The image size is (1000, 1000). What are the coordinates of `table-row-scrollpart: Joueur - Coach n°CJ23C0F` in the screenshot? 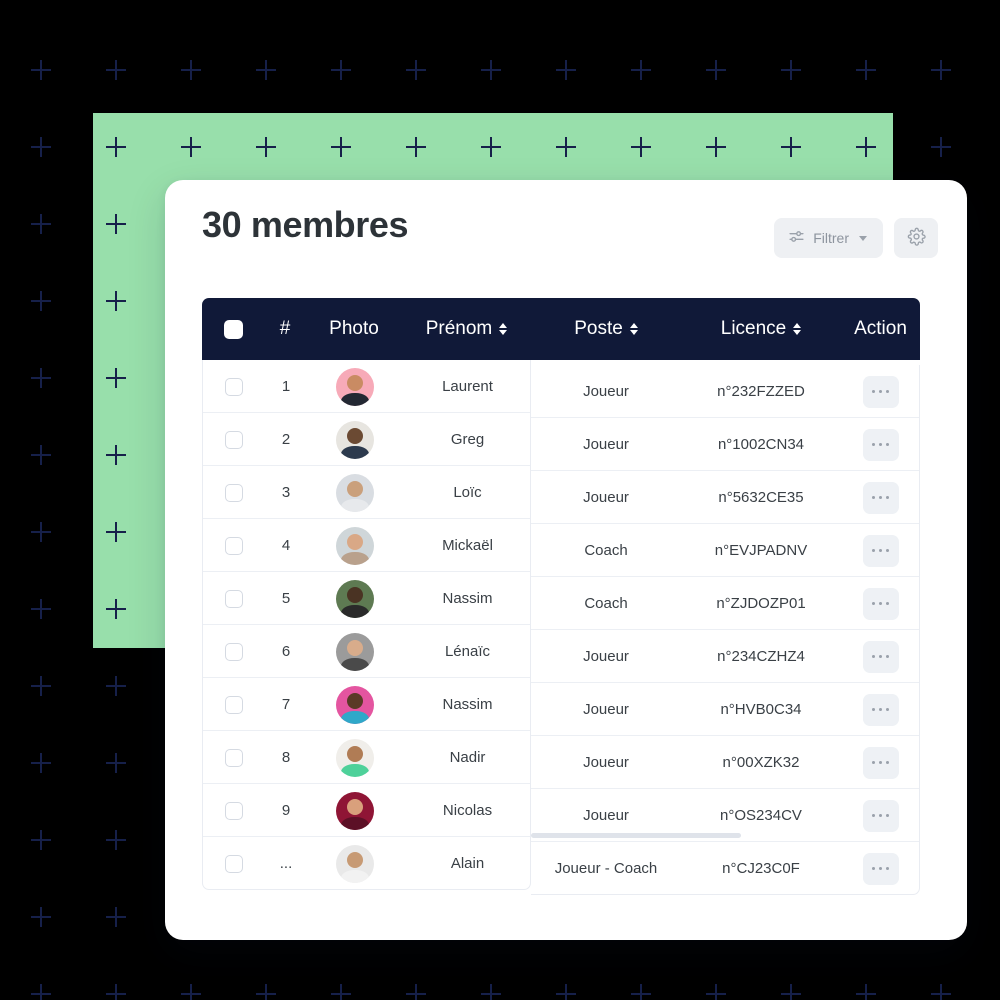 It's located at (725, 868).